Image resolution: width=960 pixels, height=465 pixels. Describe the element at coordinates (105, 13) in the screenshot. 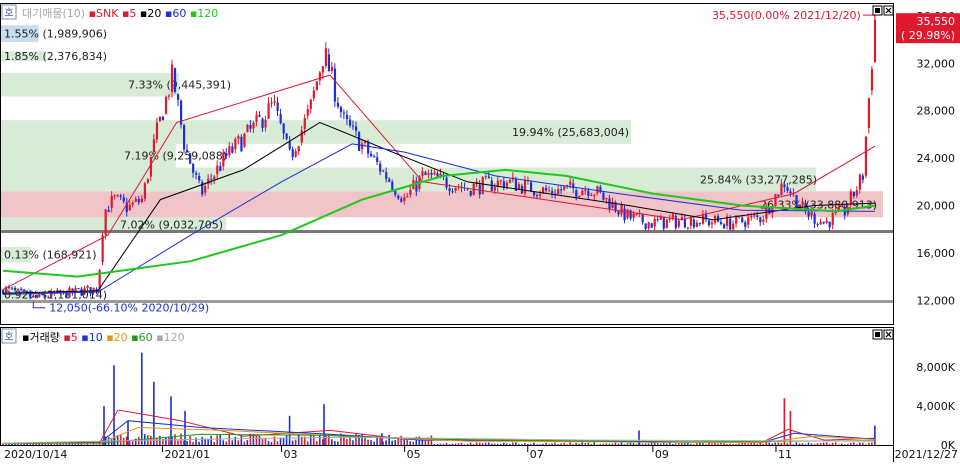

I see `legend-item: ▪SNK` at that location.